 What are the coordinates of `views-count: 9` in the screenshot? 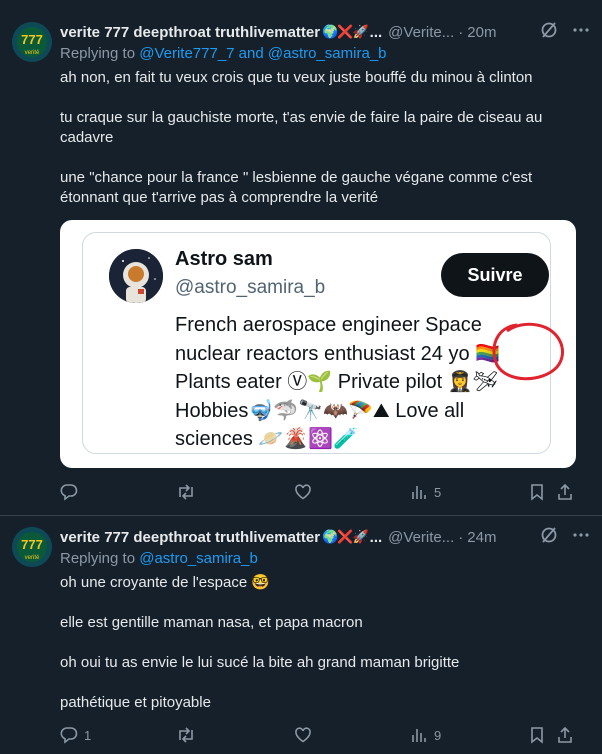 It's located at (438, 735).